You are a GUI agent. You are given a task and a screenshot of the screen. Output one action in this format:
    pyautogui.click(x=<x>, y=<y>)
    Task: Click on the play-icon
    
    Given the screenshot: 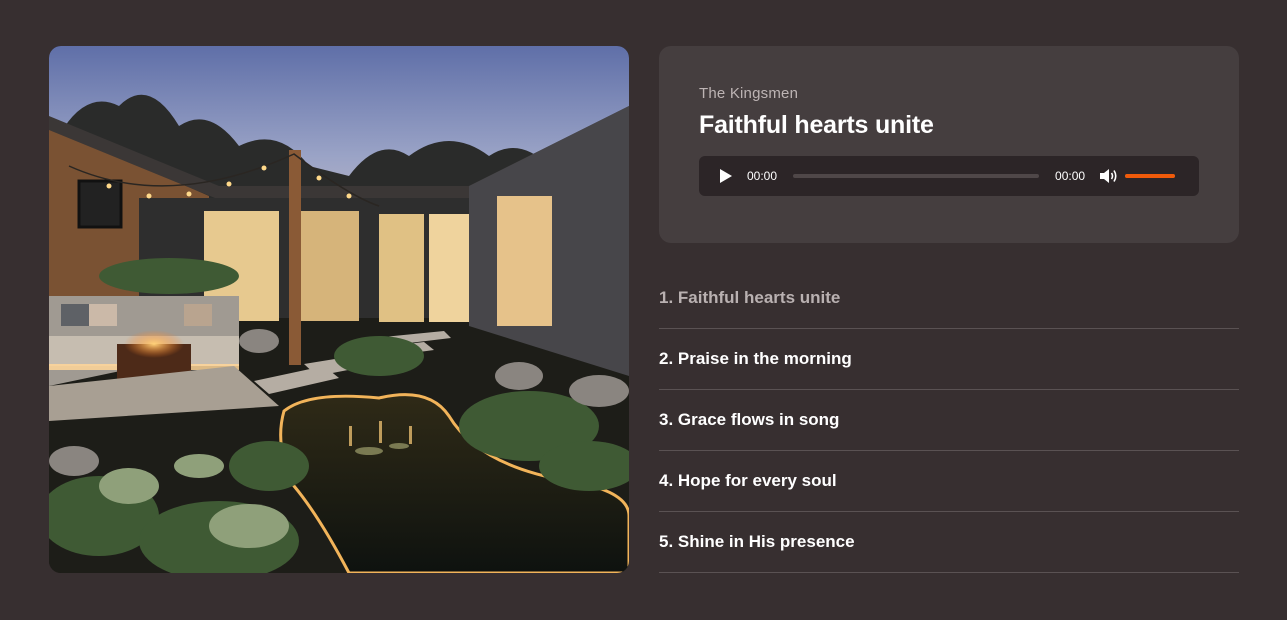 What is the action you would take?
    pyautogui.click(x=726, y=176)
    